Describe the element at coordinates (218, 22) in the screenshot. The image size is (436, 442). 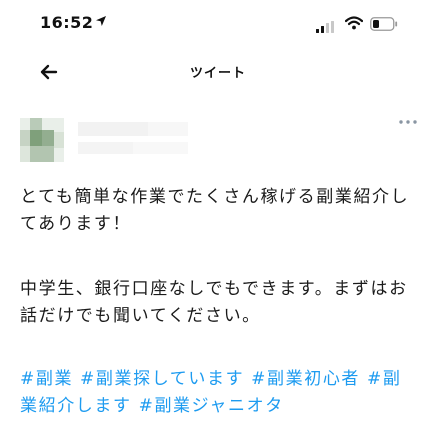
I see `status-bar: 16:52` at that location.